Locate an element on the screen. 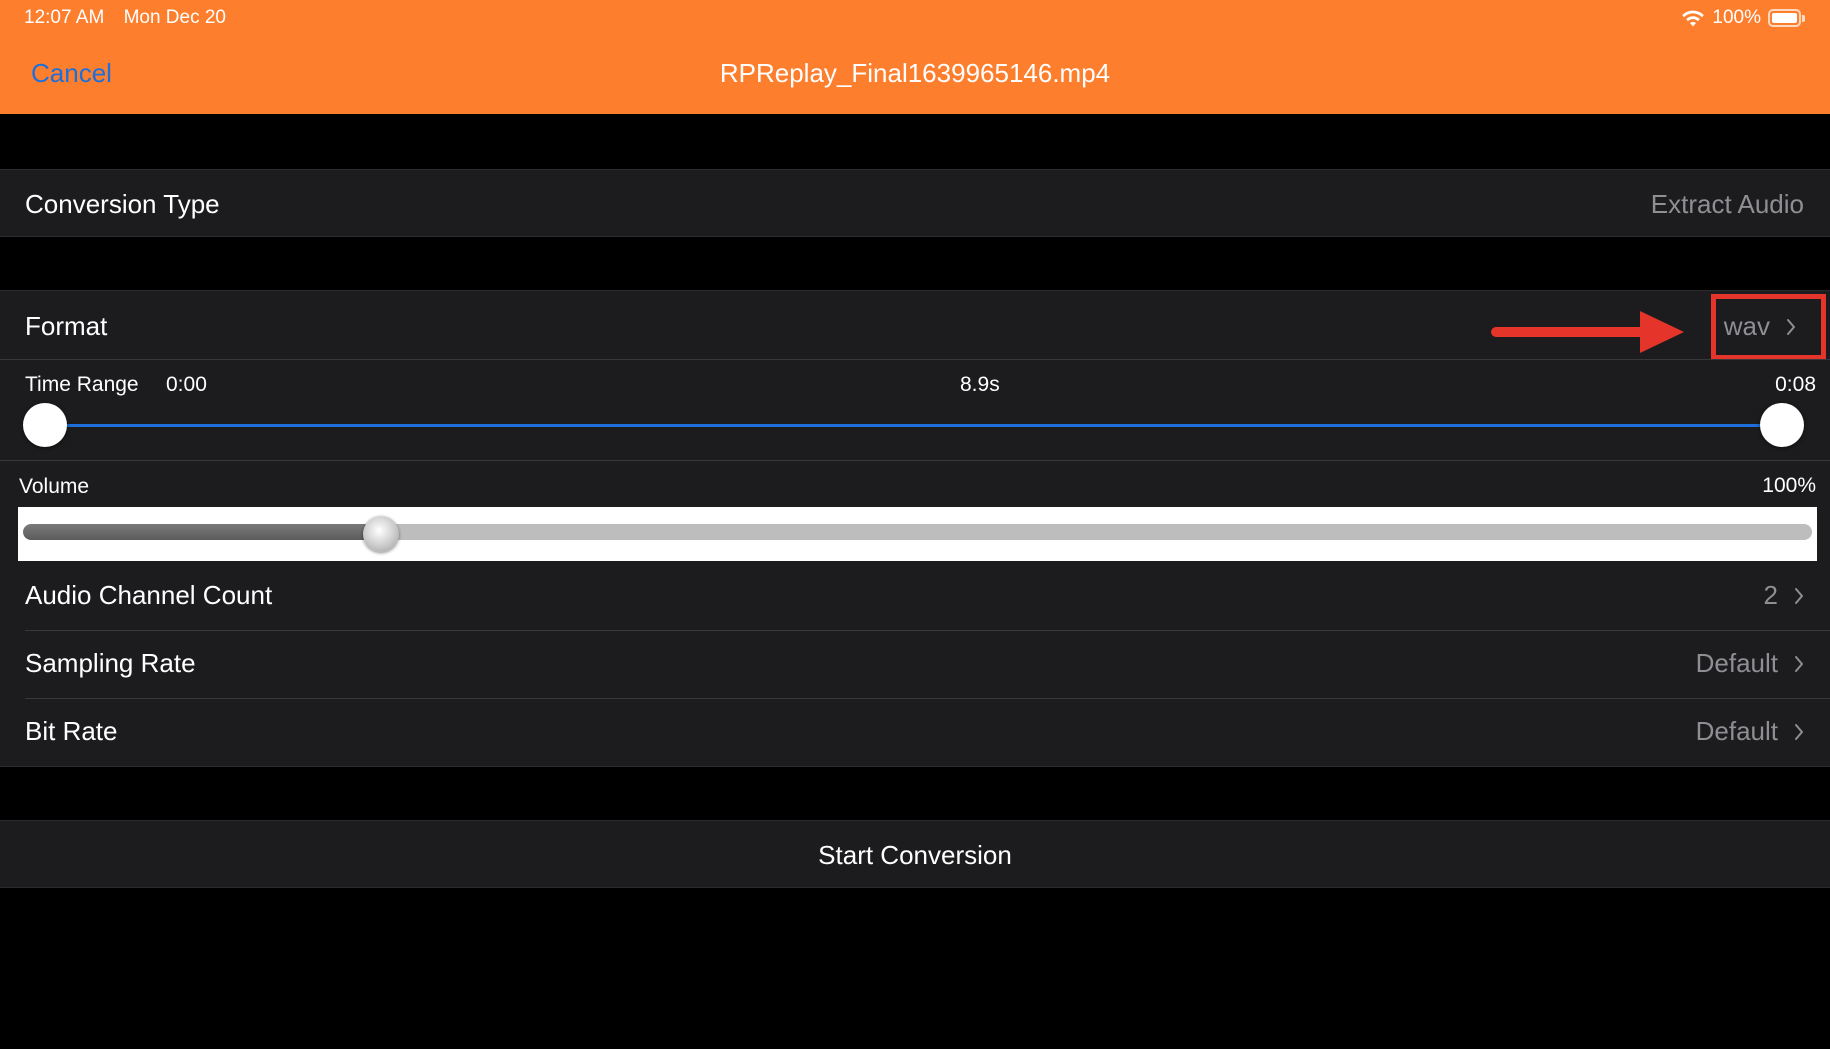 This screenshot has height=1049, width=1830. time-range-start-handle is located at coordinates (45, 425).